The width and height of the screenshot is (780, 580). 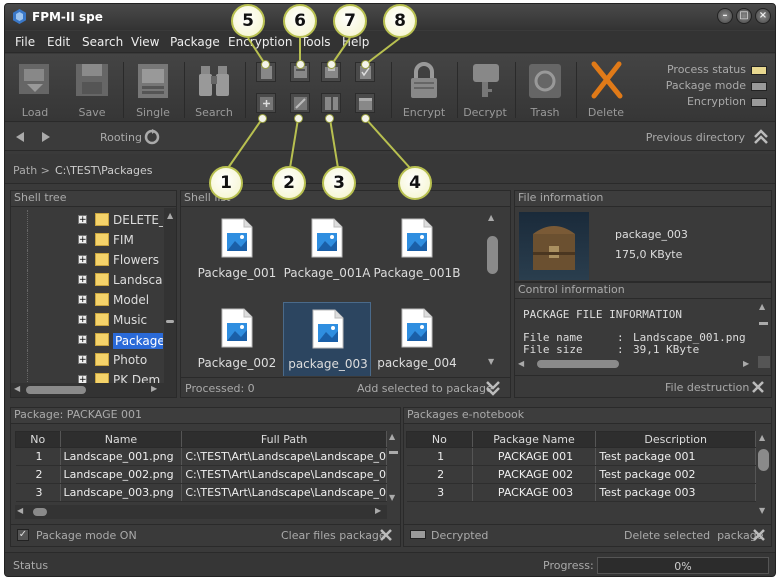 I want to click on callout-4: 4, so click(x=415, y=183).